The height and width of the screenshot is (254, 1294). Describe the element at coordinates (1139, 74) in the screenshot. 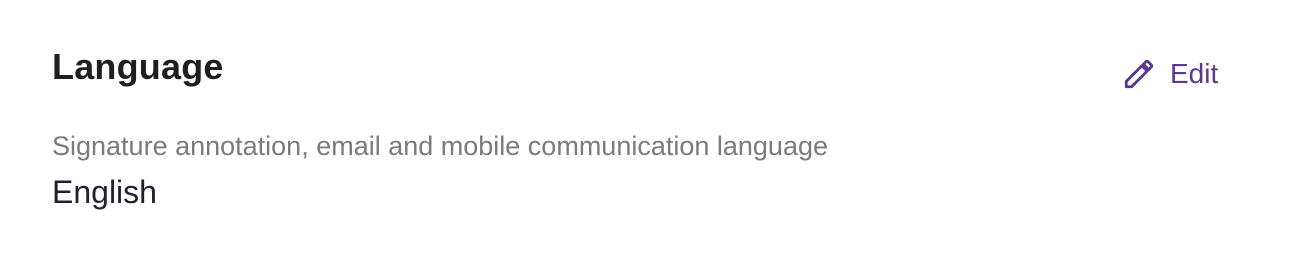

I see `pencil-icon` at that location.